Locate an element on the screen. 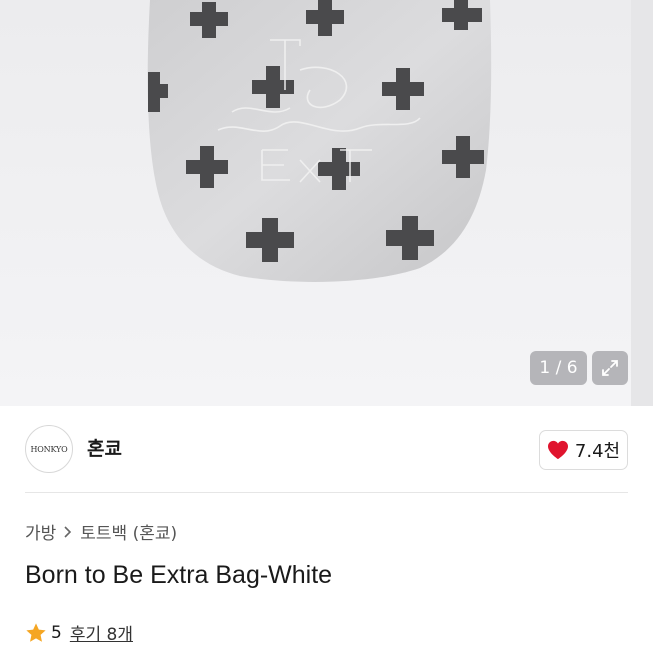  chevron-right-icon is located at coordinates (68, 531).